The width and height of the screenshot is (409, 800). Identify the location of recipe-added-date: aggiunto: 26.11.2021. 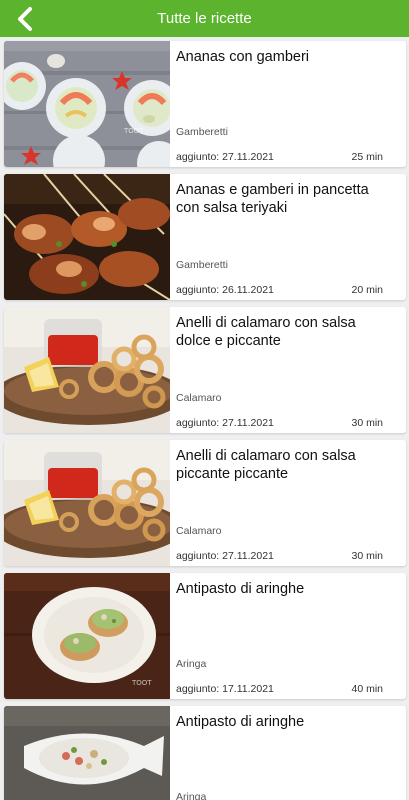
(225, 290).